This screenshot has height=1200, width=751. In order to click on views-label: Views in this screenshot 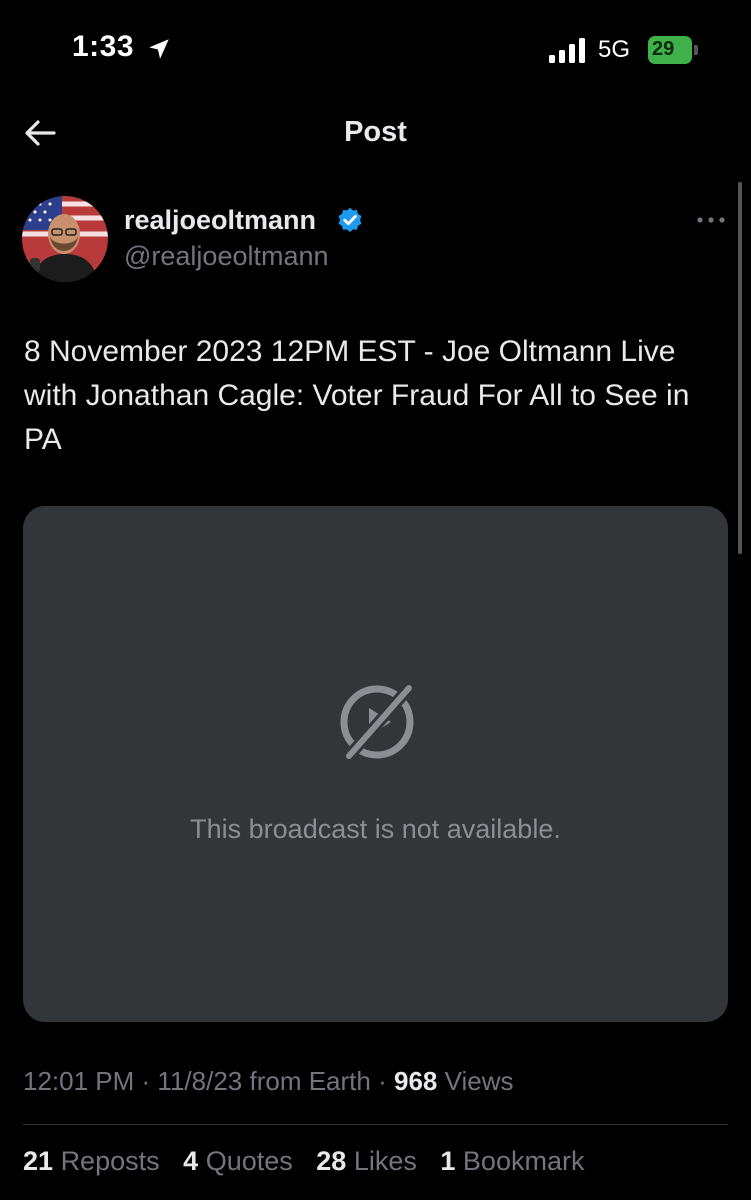, I will do `click(479, 1081)`.